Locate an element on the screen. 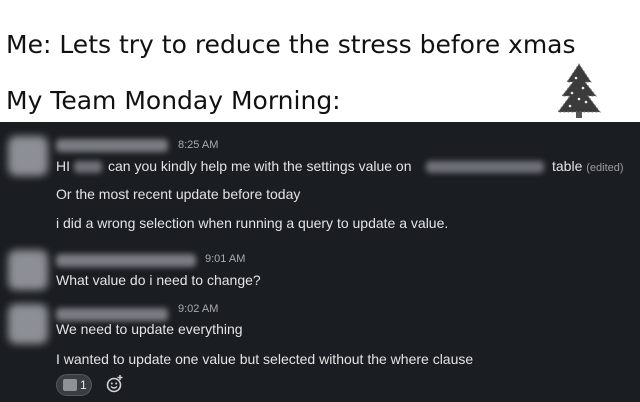 This screenshot has width=640, height=402. message-timestamp: 9:01 AM is located at coordinates (225, 259).